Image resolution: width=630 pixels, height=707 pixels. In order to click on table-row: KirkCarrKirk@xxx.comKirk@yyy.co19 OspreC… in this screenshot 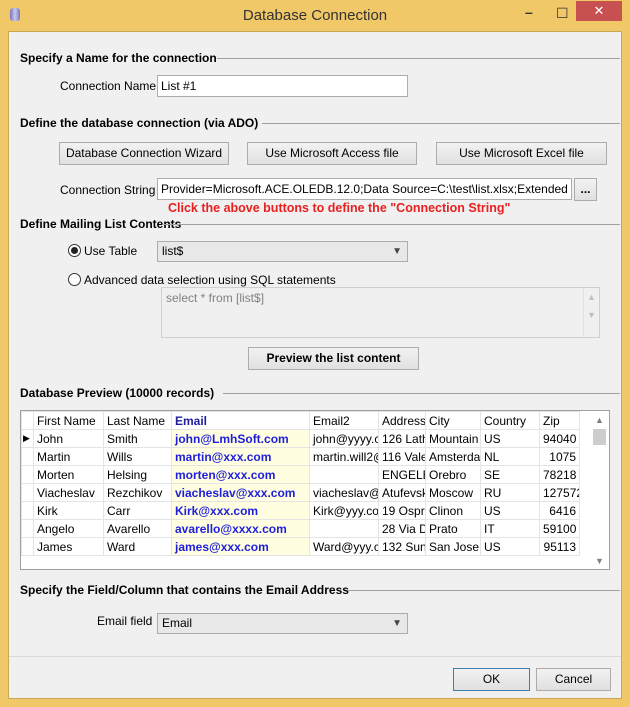, I will do `click(300, 510)`.